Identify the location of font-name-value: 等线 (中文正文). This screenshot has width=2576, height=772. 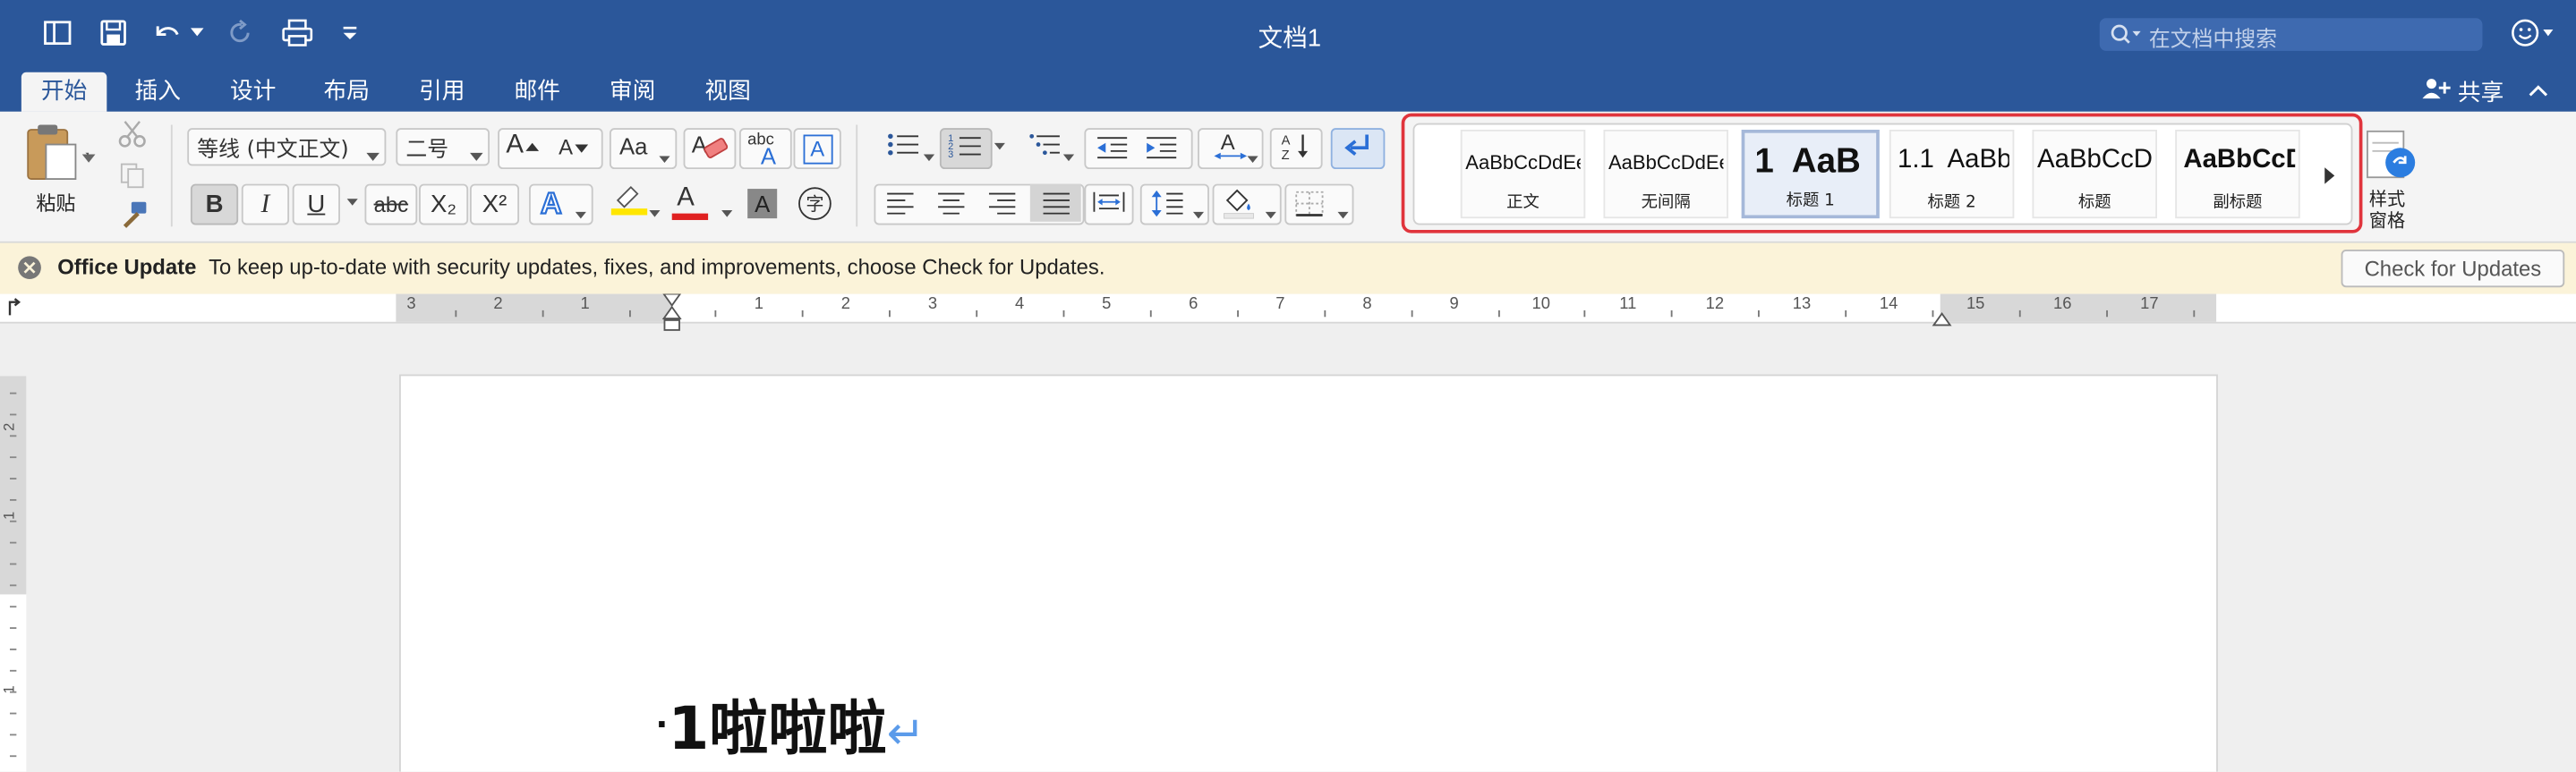
(273, 150).